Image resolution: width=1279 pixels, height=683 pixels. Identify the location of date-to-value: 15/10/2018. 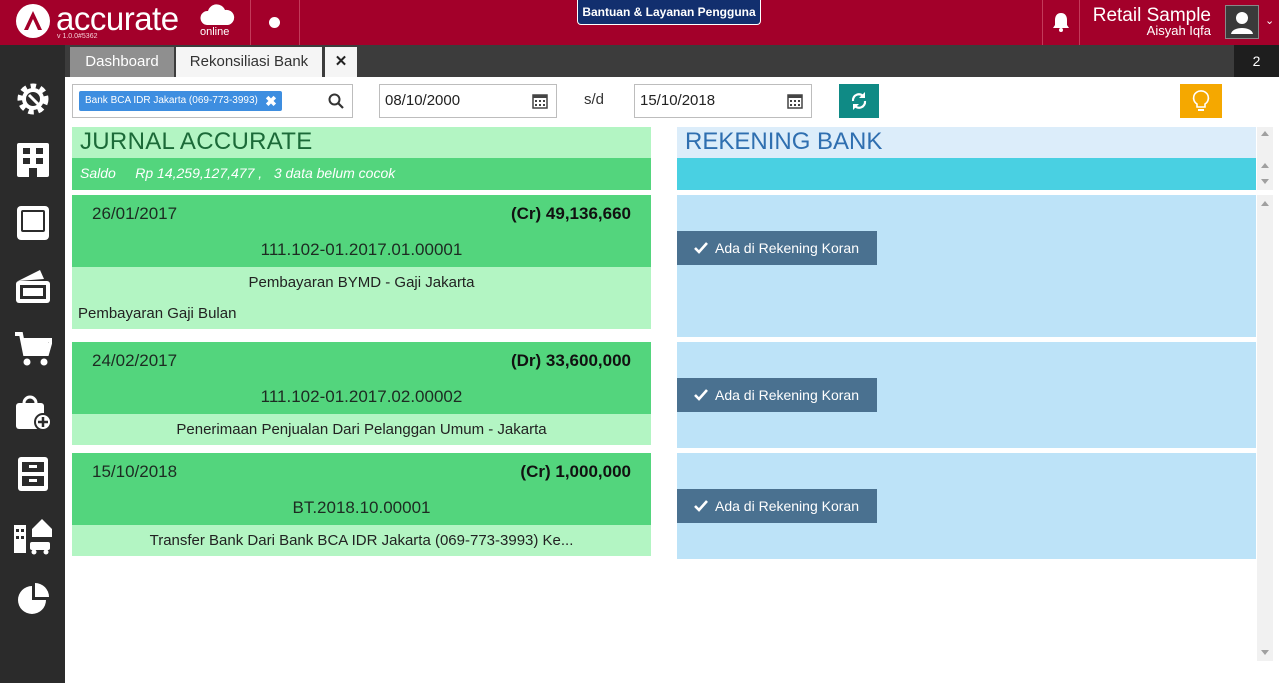
(678, 100).